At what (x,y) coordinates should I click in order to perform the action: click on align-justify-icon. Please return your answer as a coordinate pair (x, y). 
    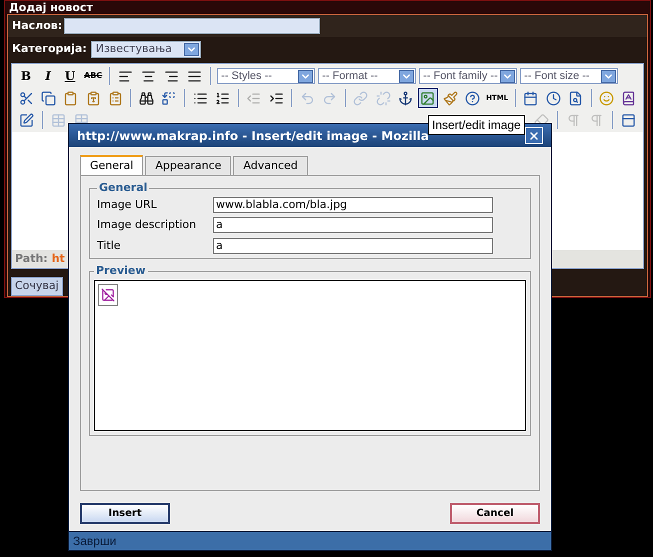
    Looking at the image, I should click on (194, 76).